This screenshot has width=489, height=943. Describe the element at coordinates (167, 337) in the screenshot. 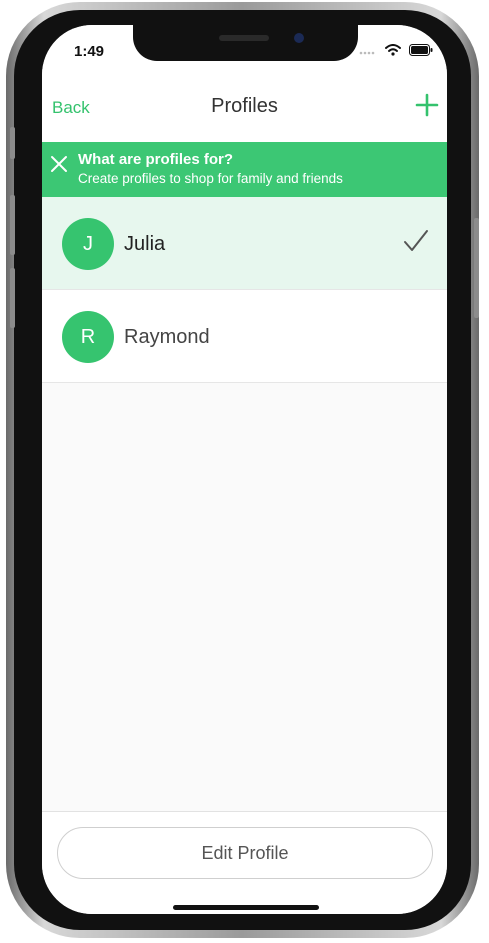

I see `profile-name: Raymond` at that location.